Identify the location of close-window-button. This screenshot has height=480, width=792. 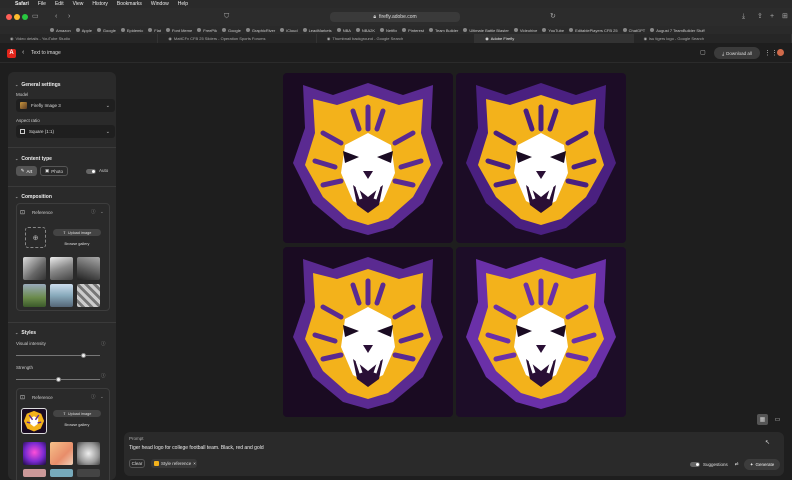
(9, 17).